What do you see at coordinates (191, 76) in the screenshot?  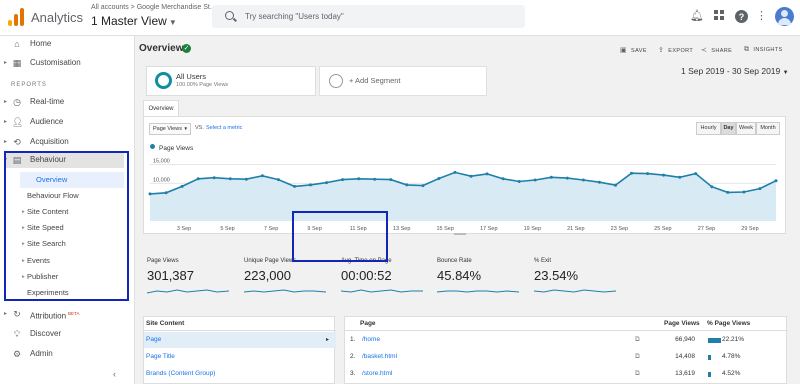 I see `segment-name: All Users` at bounding box center [191, 76].